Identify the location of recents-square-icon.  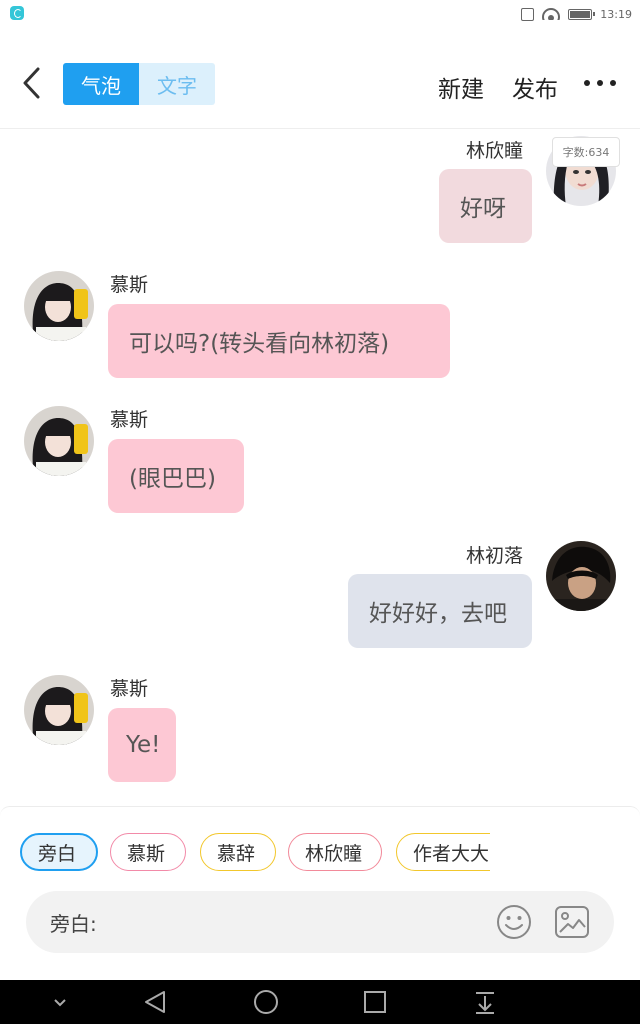
(375, 1002).